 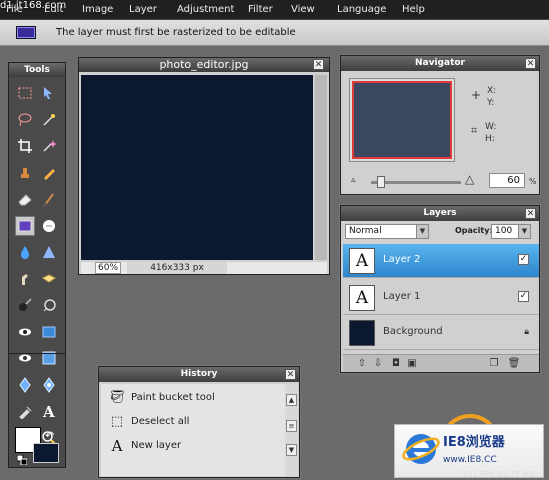 I want to click on burn-icon, so click(x=25, y=305).